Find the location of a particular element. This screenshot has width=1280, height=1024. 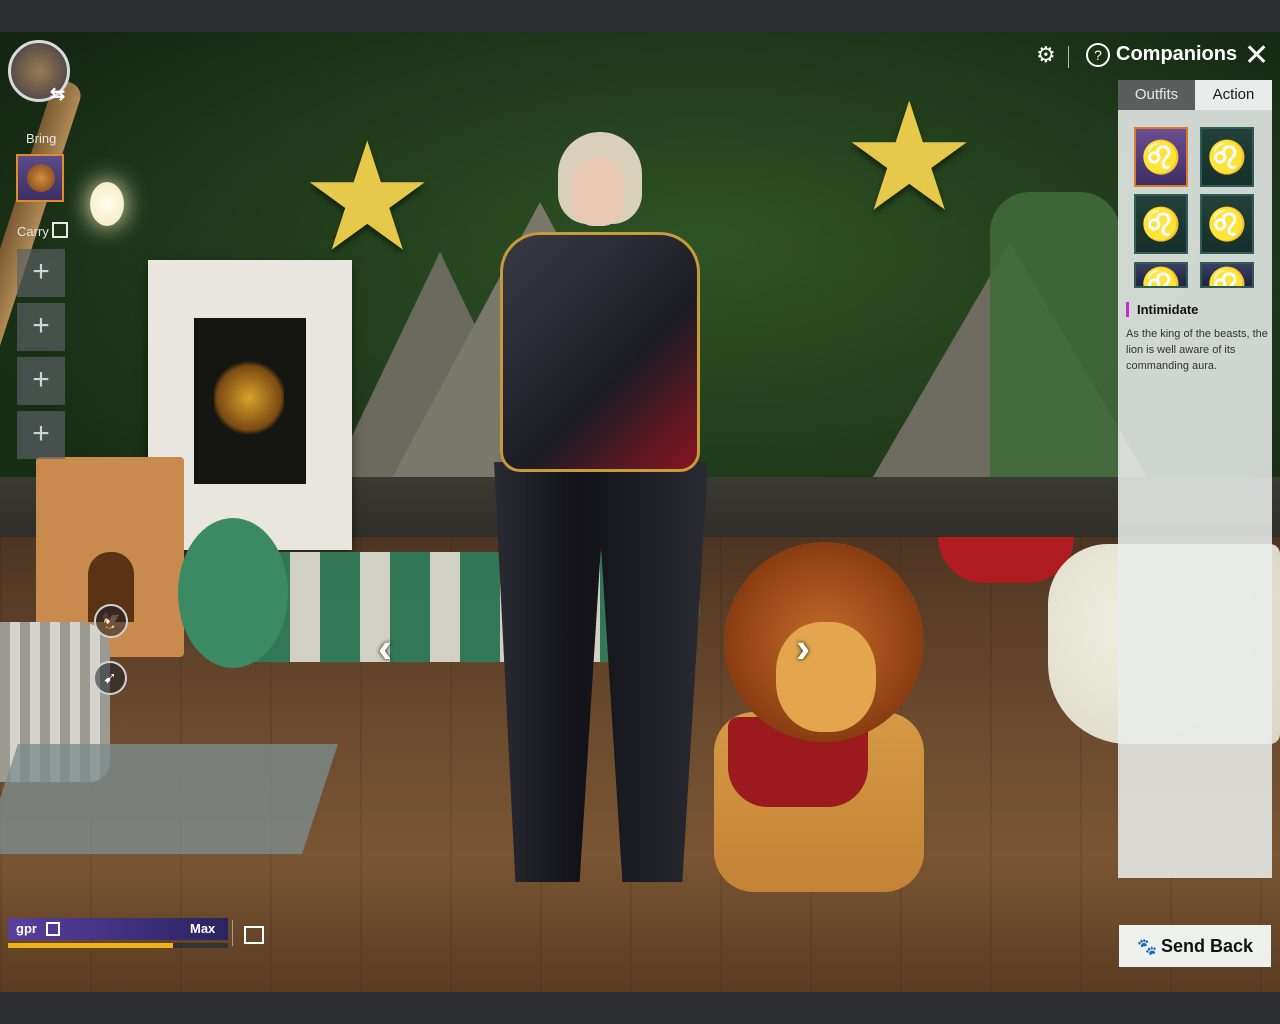

tab-action: Action is located at coordinates (1233, 95).